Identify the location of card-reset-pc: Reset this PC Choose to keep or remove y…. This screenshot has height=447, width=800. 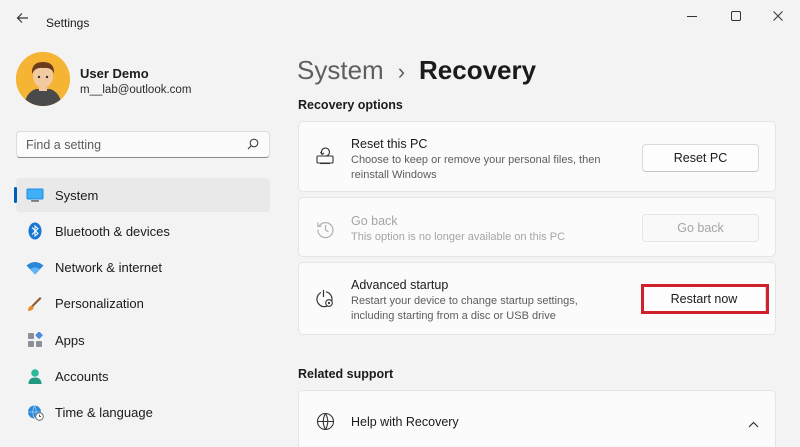
(537, 156).